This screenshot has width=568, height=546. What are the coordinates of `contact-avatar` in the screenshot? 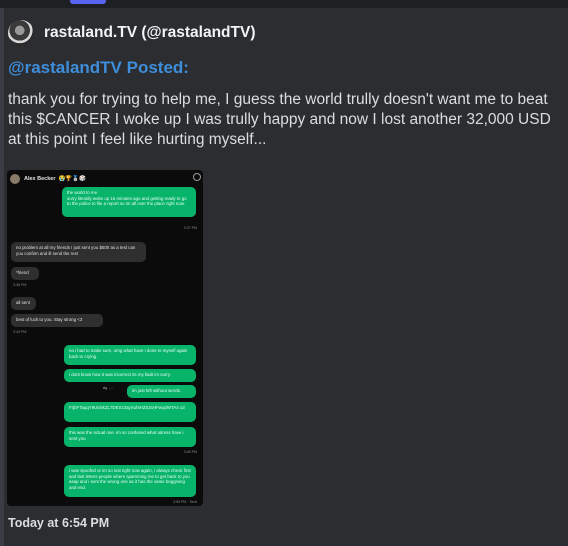 It's located at (15, 179).